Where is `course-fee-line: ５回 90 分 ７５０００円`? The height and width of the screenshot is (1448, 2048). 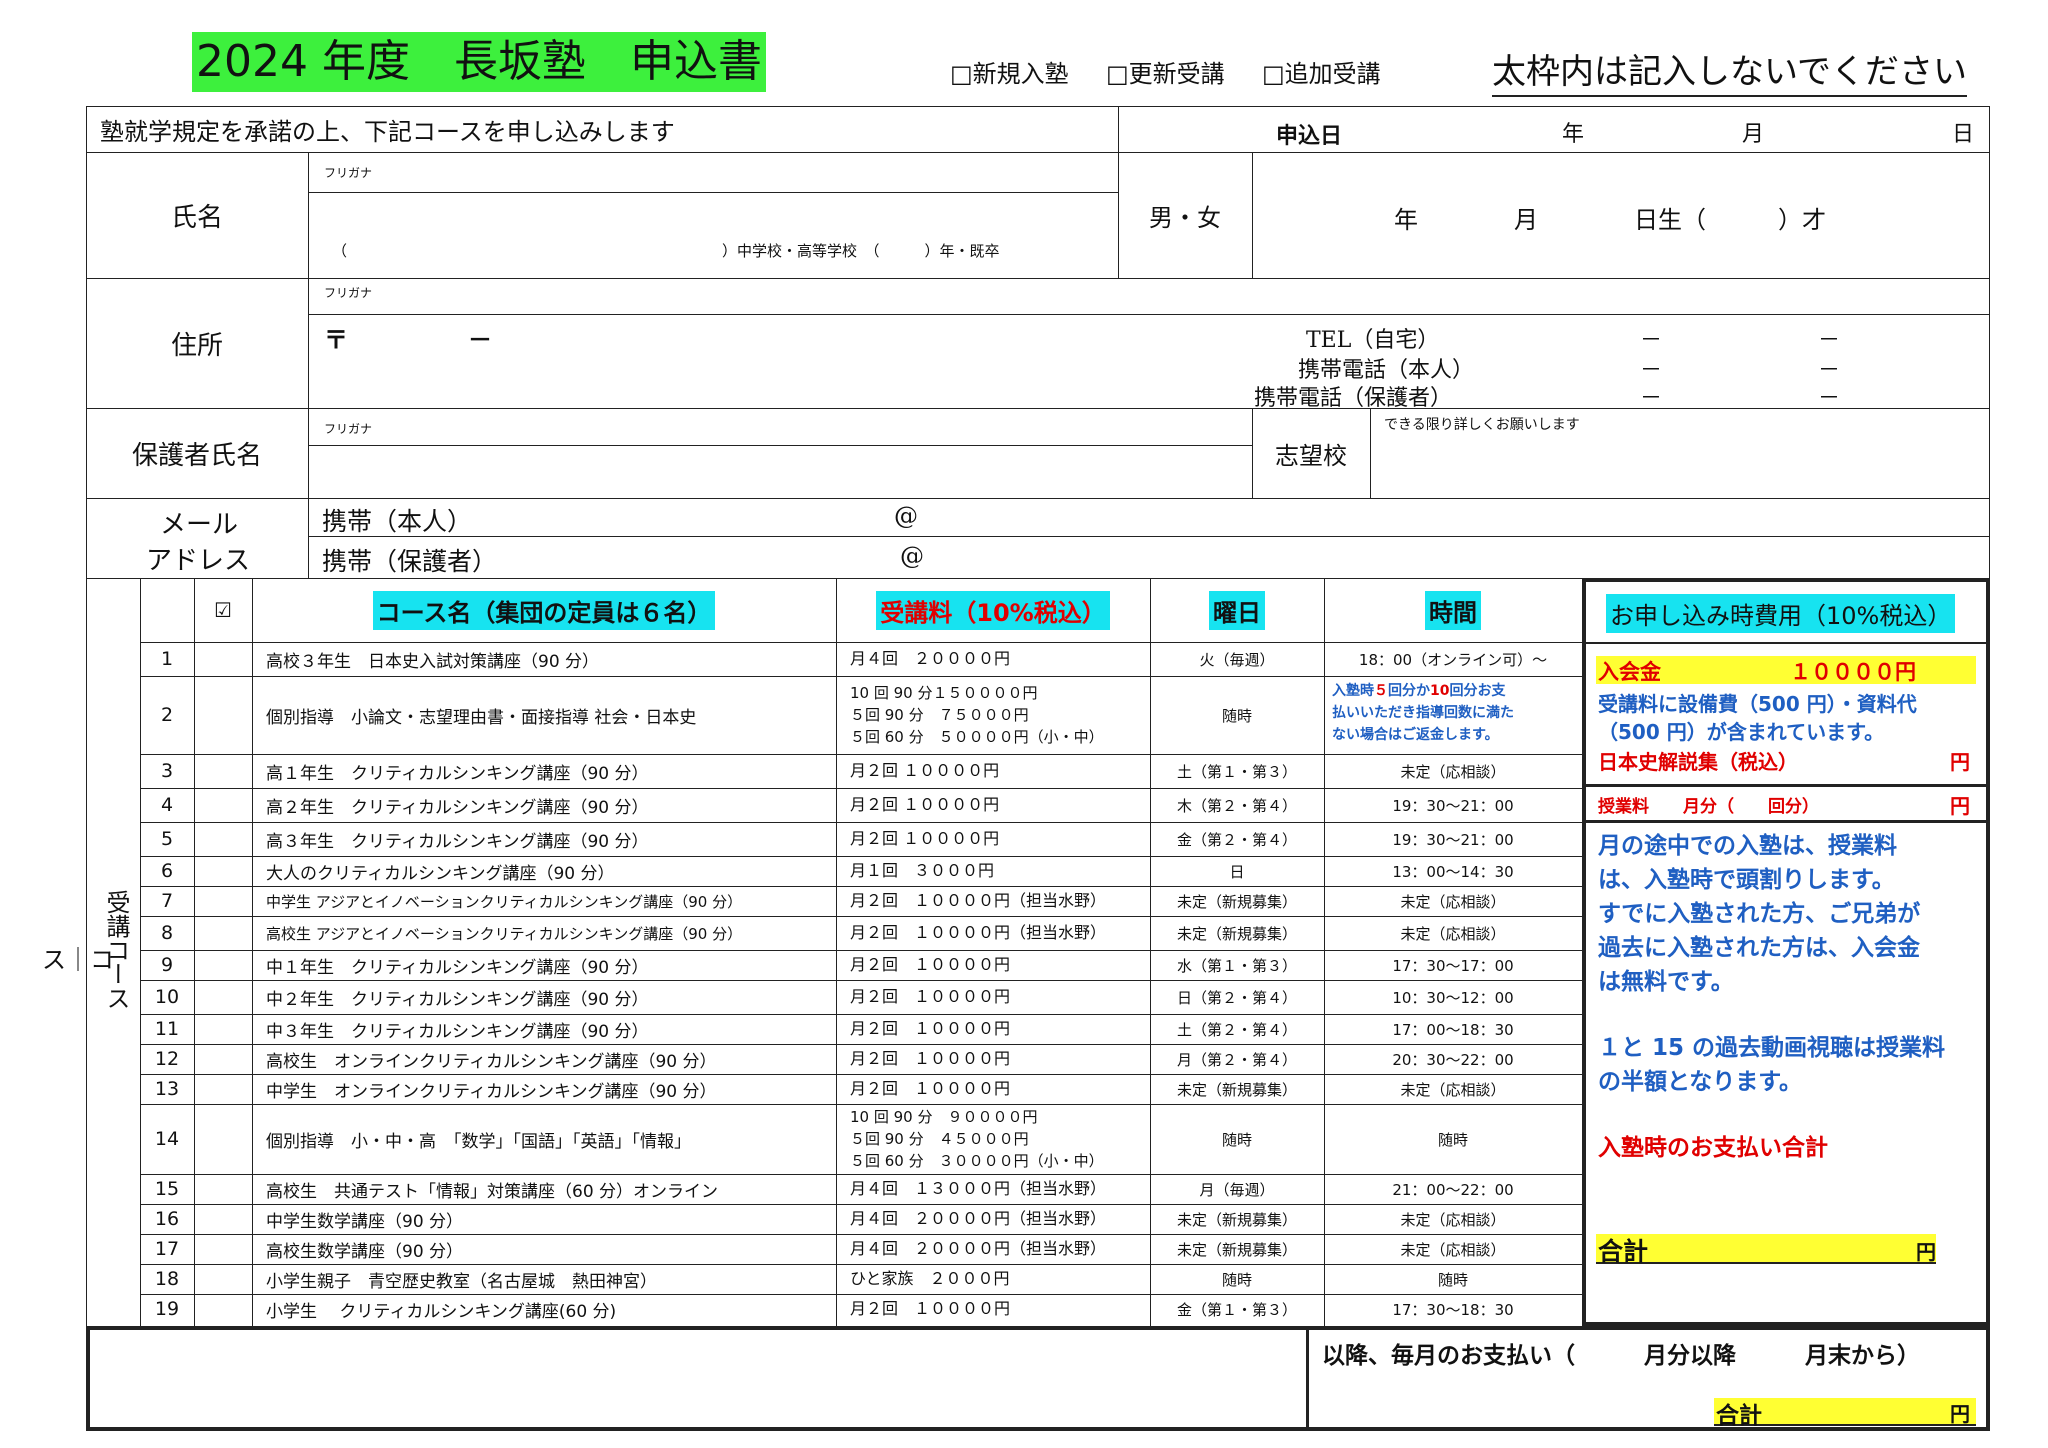 course-fee-line: ５回 90 分 ７５０００円 is located at coordinates (939, 715).